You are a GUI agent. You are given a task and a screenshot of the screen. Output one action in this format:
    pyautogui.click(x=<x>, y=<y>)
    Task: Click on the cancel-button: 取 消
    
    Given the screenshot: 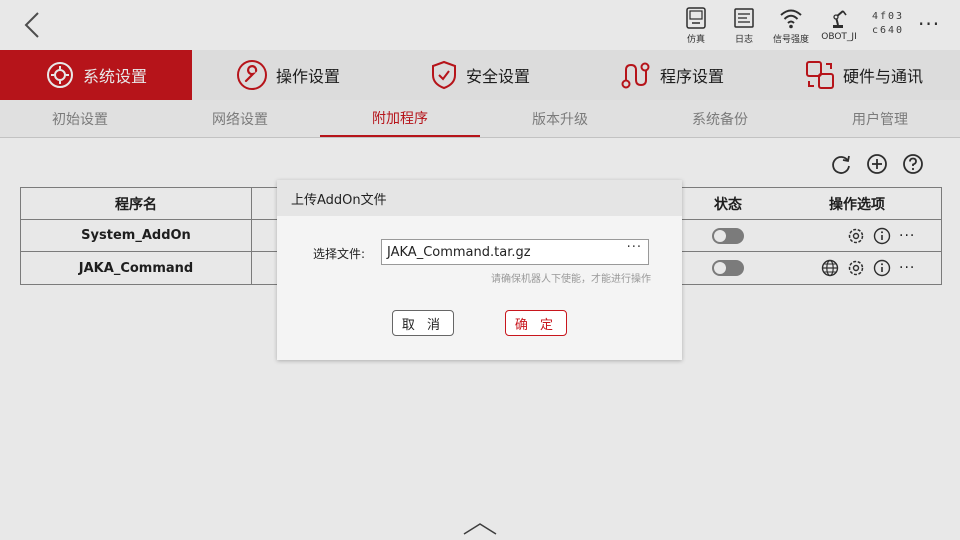 What is the action you would take?
    pyautogui.click(x=423, y=323)
    